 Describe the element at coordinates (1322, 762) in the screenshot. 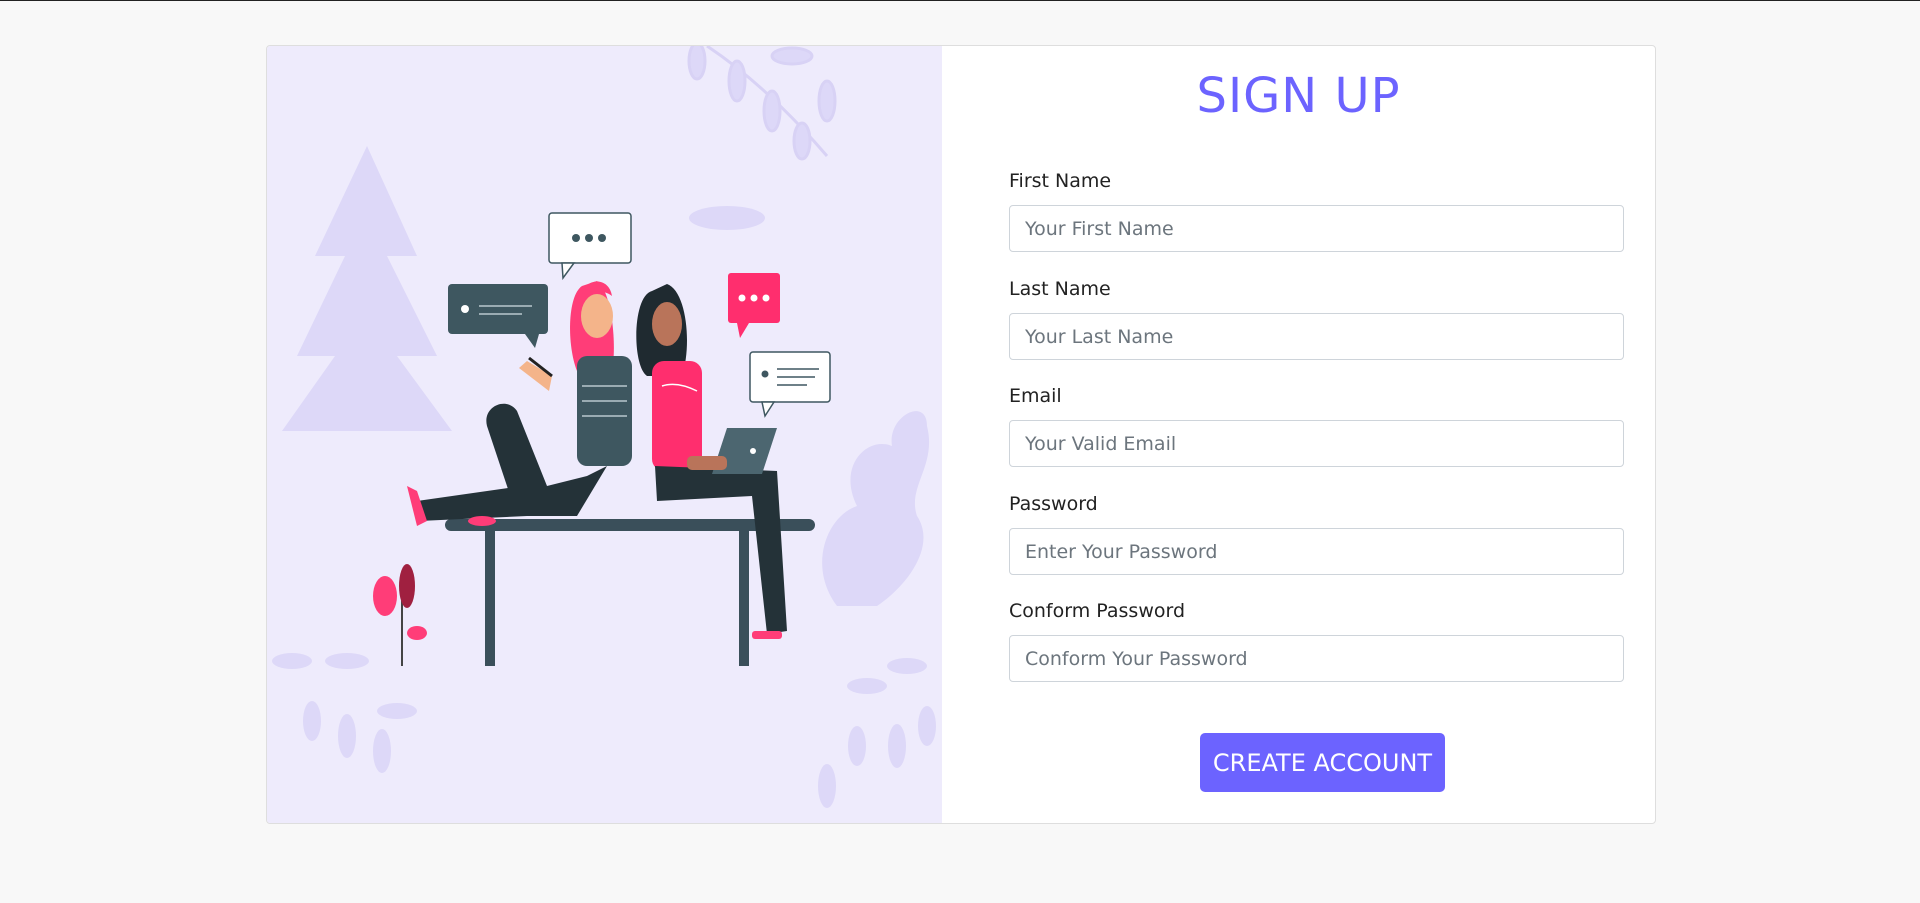

I see `create-account-button: CREATE ACCOUNT` at that location.